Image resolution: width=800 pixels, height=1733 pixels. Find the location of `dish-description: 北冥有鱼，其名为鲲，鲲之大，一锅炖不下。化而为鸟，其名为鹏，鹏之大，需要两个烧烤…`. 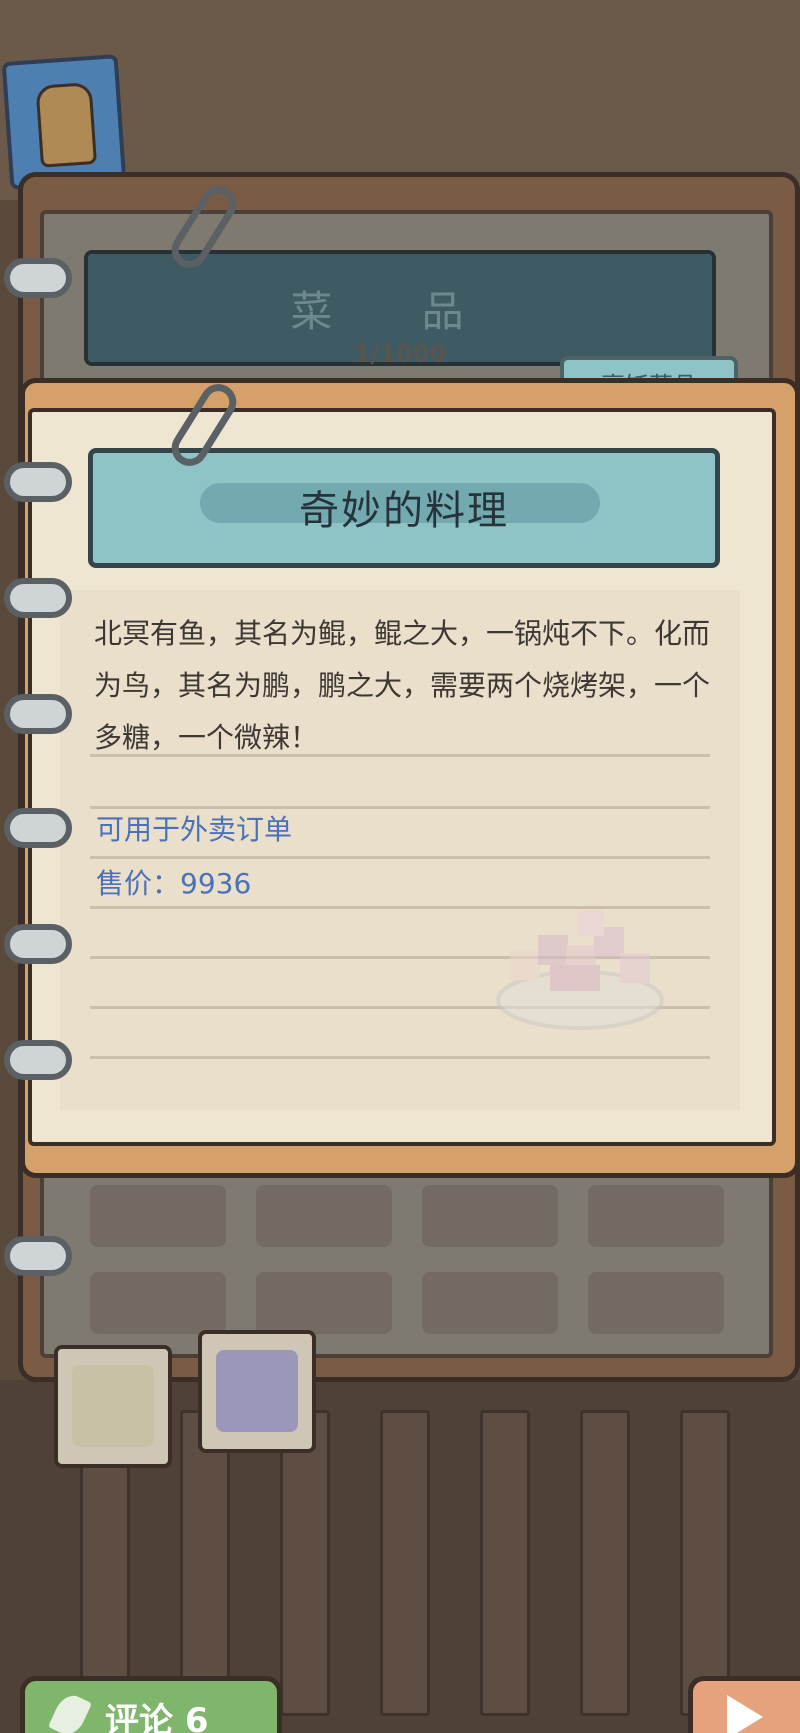

dish-description: 北冥有鱼，其名为鲲，鲲之大，一锅炖不下。化而为鸟，其名为鹏，鹏之大，需要两个烧烤… is located at coordinates (402, 685).